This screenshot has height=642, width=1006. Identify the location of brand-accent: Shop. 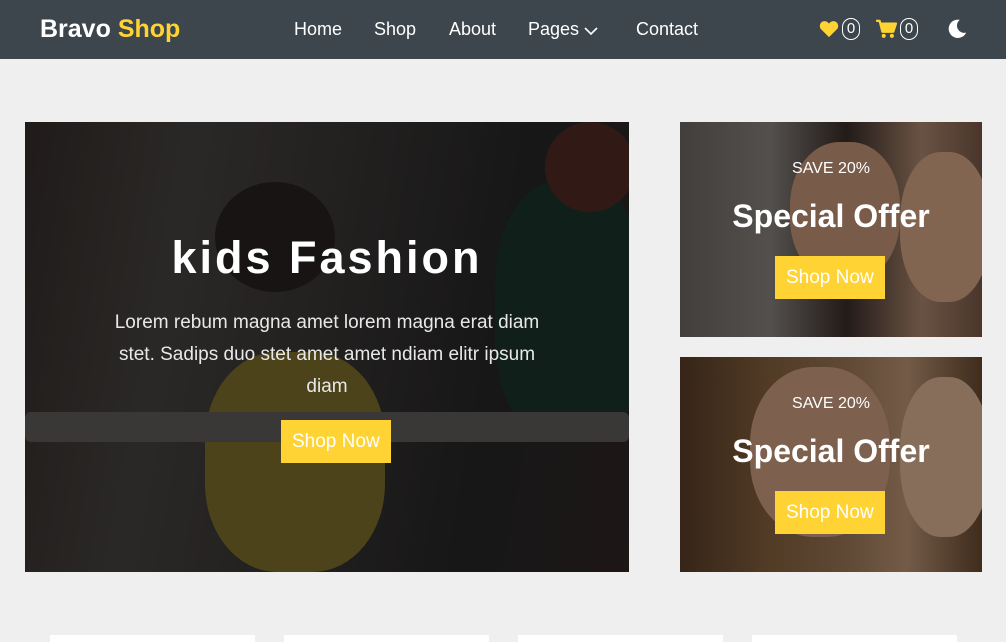
(149, 29).